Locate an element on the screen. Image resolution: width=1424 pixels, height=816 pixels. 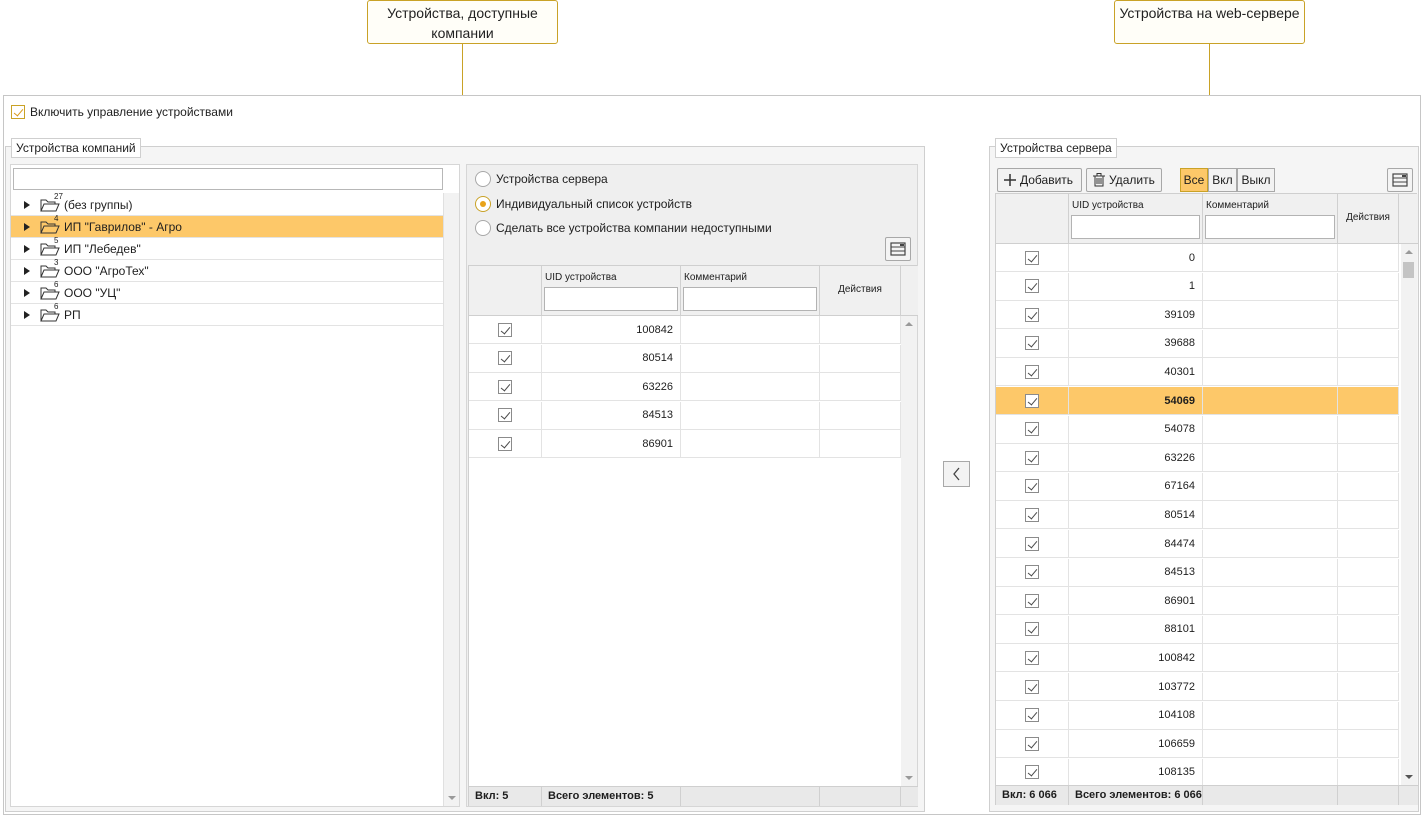
mode-option-individual: Индивидуальный список устройств is located at coordinates (583, 204).